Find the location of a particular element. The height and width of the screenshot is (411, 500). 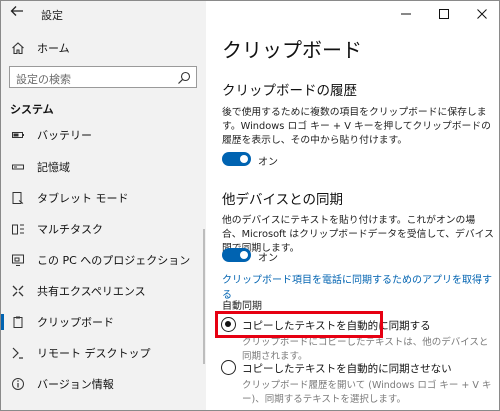

storage-icon is located at coordinates (18, 167).